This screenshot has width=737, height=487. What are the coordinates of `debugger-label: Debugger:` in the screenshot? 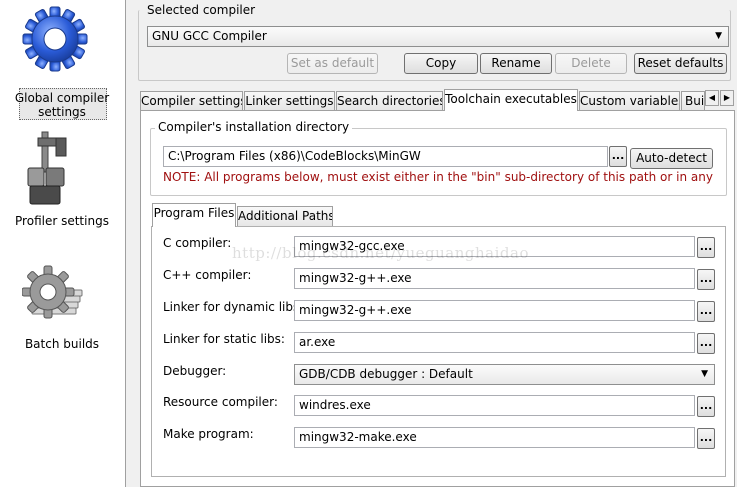 It's located at (195, 371).